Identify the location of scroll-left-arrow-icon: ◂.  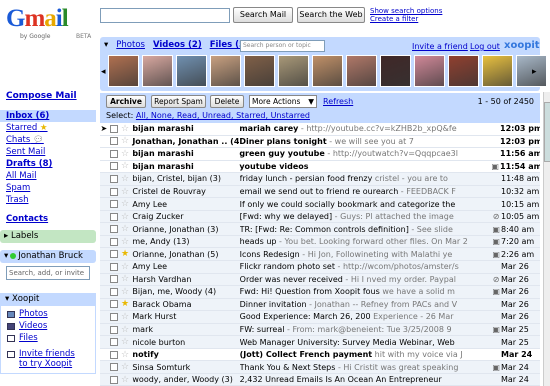
(103, 72).